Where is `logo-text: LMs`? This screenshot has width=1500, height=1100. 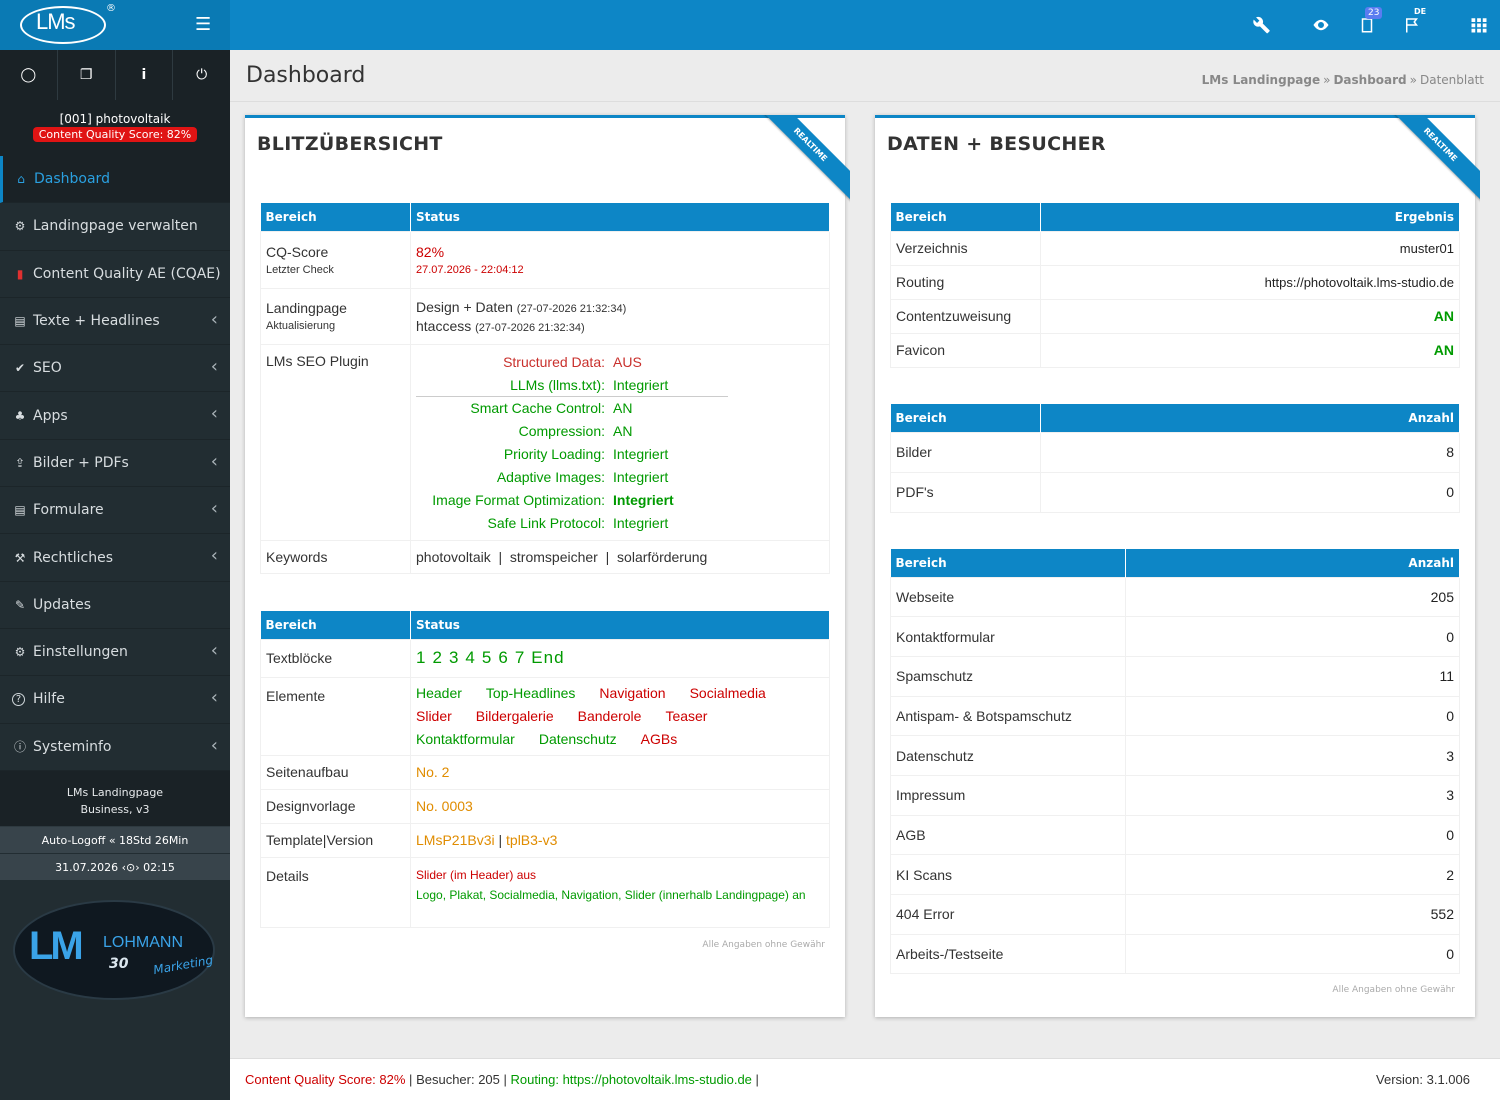
logo-text: LMs is located at coordinates (56, 21).